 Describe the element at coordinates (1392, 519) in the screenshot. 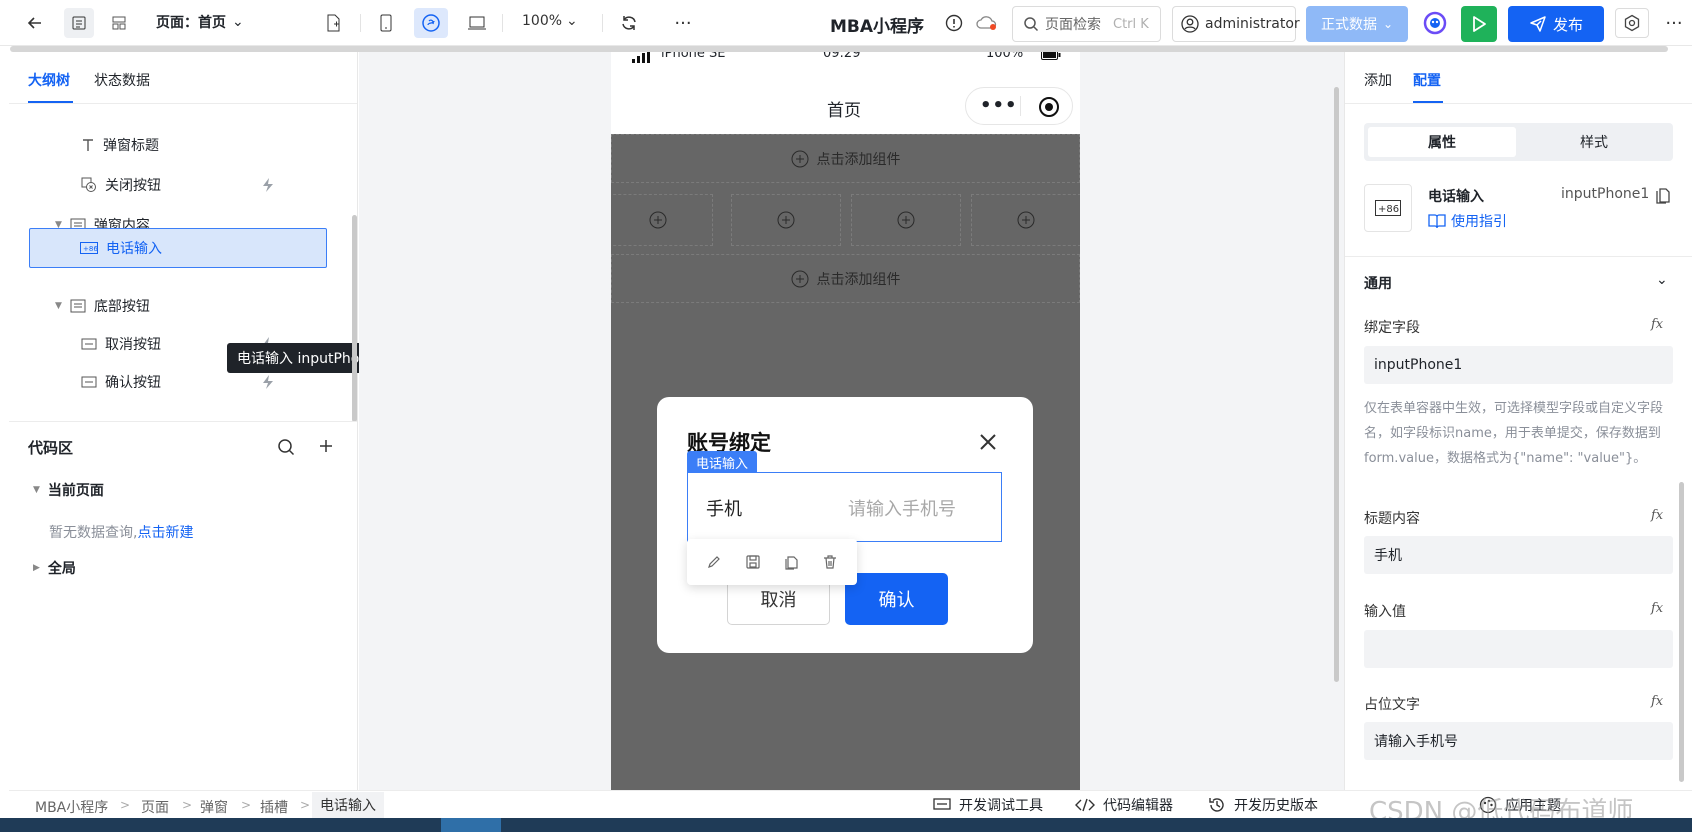

I see `title-content-label: 标题内容` at that location.